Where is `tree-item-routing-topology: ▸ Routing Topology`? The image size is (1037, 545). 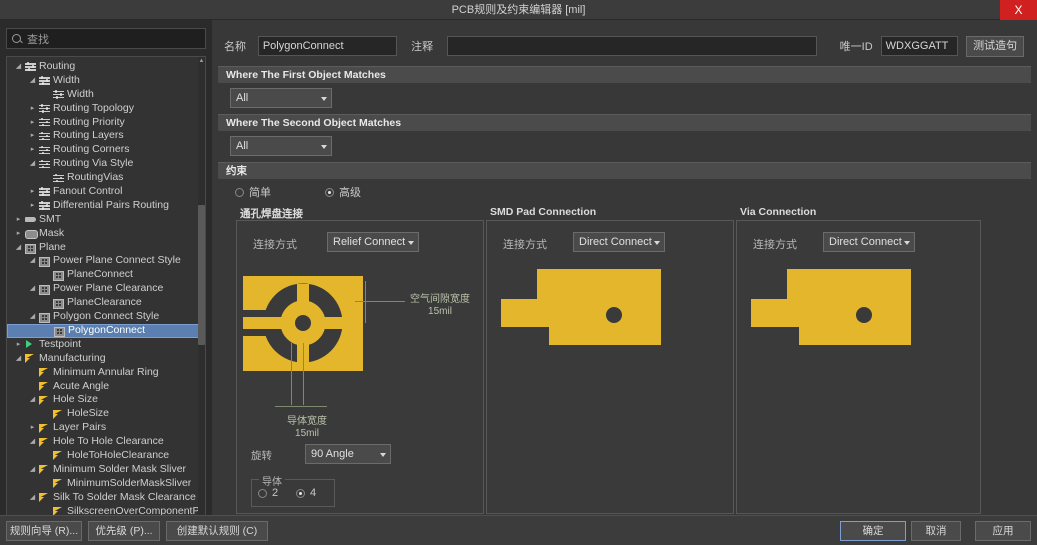
tree-item-routing-topology: ▸ Routing Topology is located at coordinates (103, 109).